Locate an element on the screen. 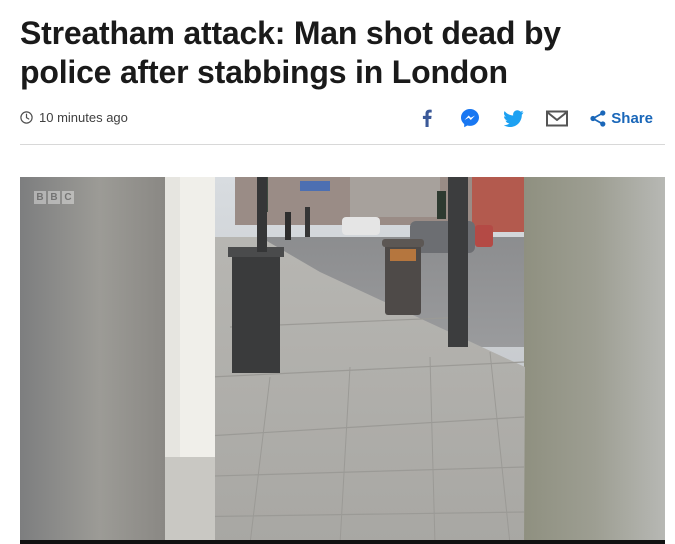 Image resolution: width=675 pixels, height=544 pixels. divider is located at coordinates (342, 144).